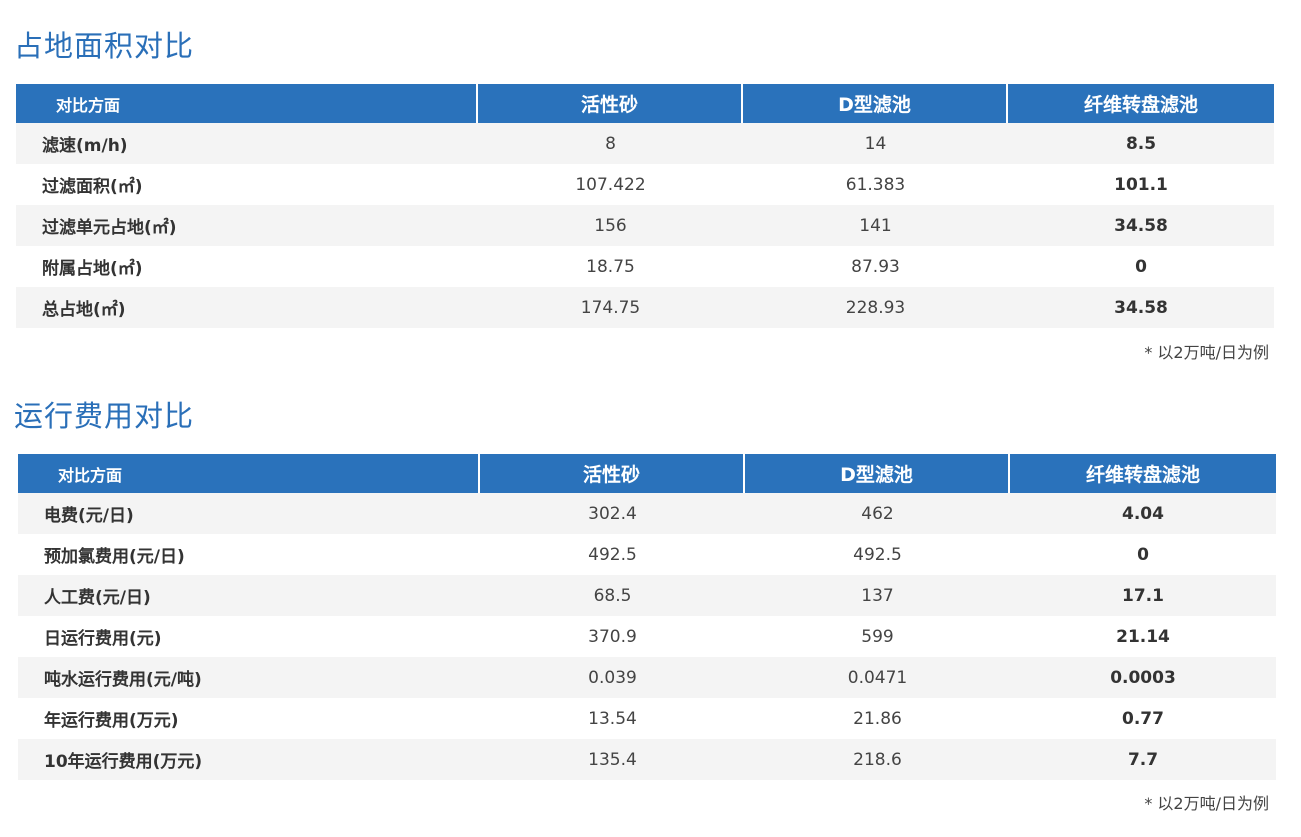 This screenshot has width=1301, height=837. I want to click on table-row: 附属占地(㎡) 18.75 87.93 0, so click(645, 266).